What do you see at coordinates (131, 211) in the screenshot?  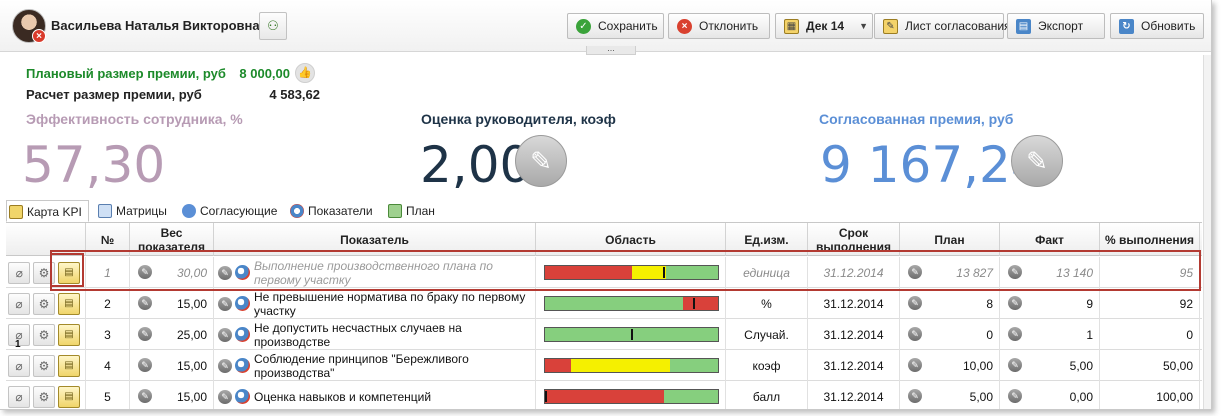 I see `tab-matrices: Матрицы` at bounding box center [131, 211].